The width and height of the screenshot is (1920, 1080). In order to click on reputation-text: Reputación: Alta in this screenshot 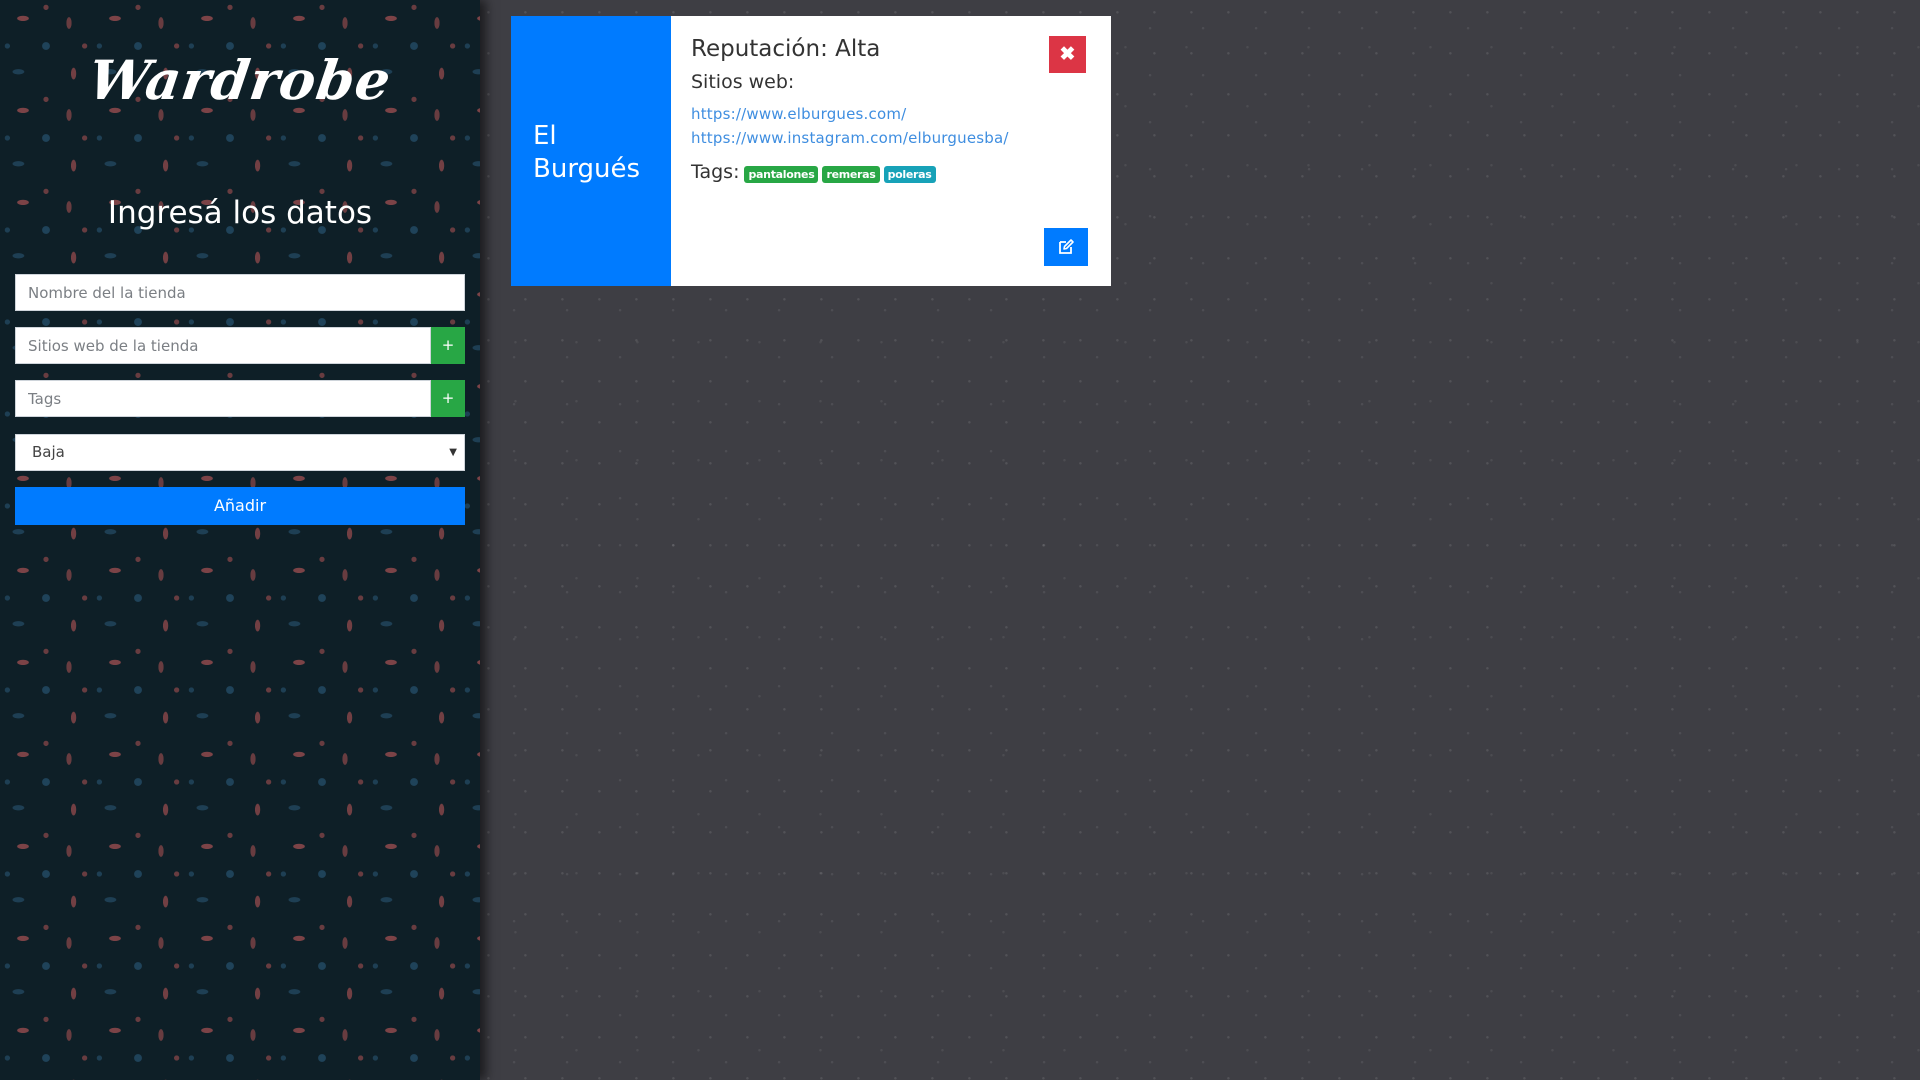, I will do `click(786, 49)`.